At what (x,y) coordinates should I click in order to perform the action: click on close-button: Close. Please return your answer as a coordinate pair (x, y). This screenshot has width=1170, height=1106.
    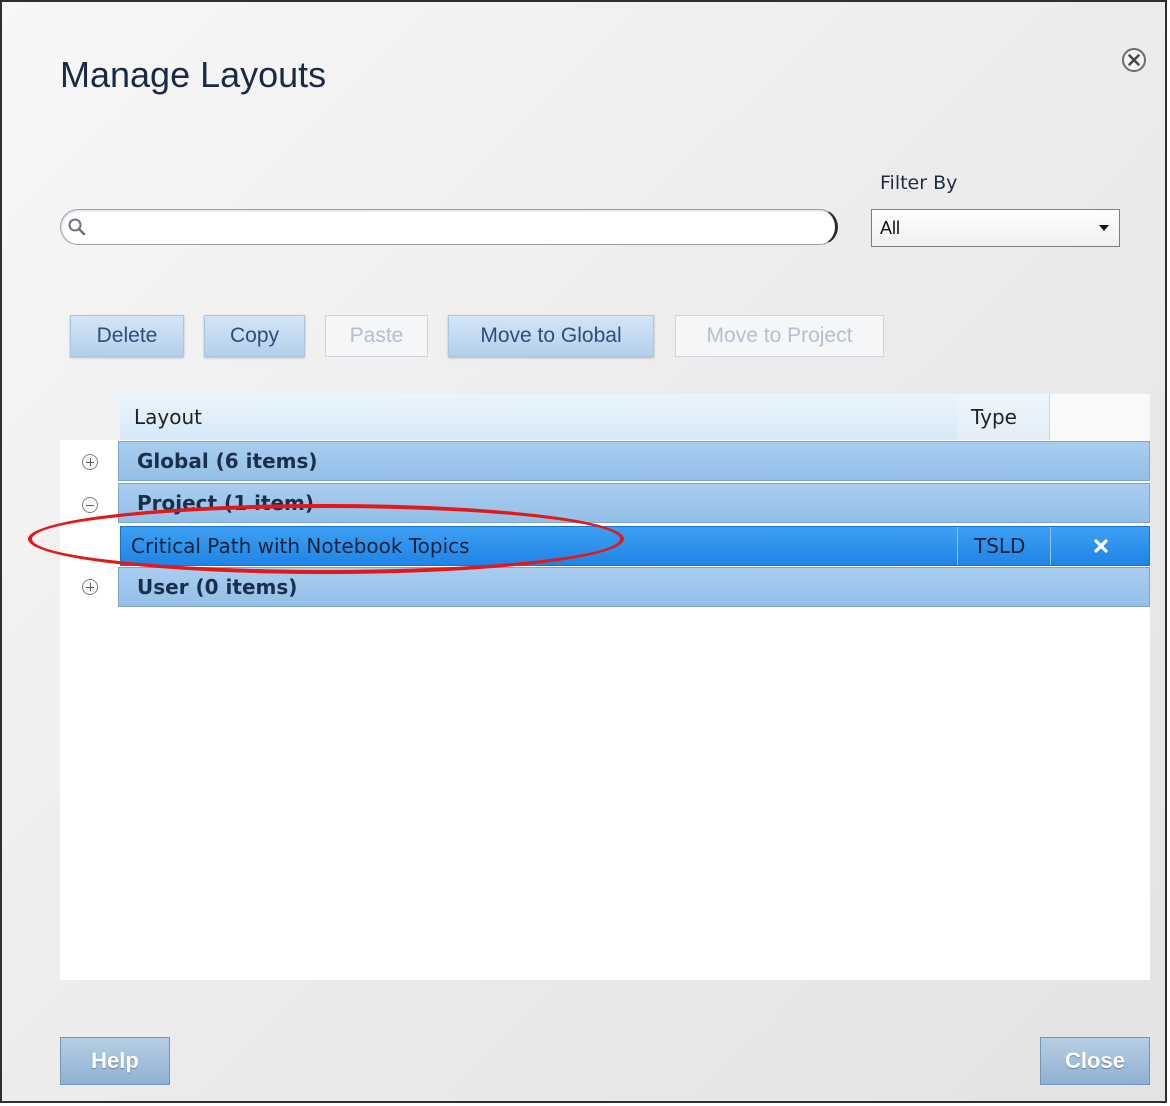
    Looking at the image, I should click on (1095, 1061).